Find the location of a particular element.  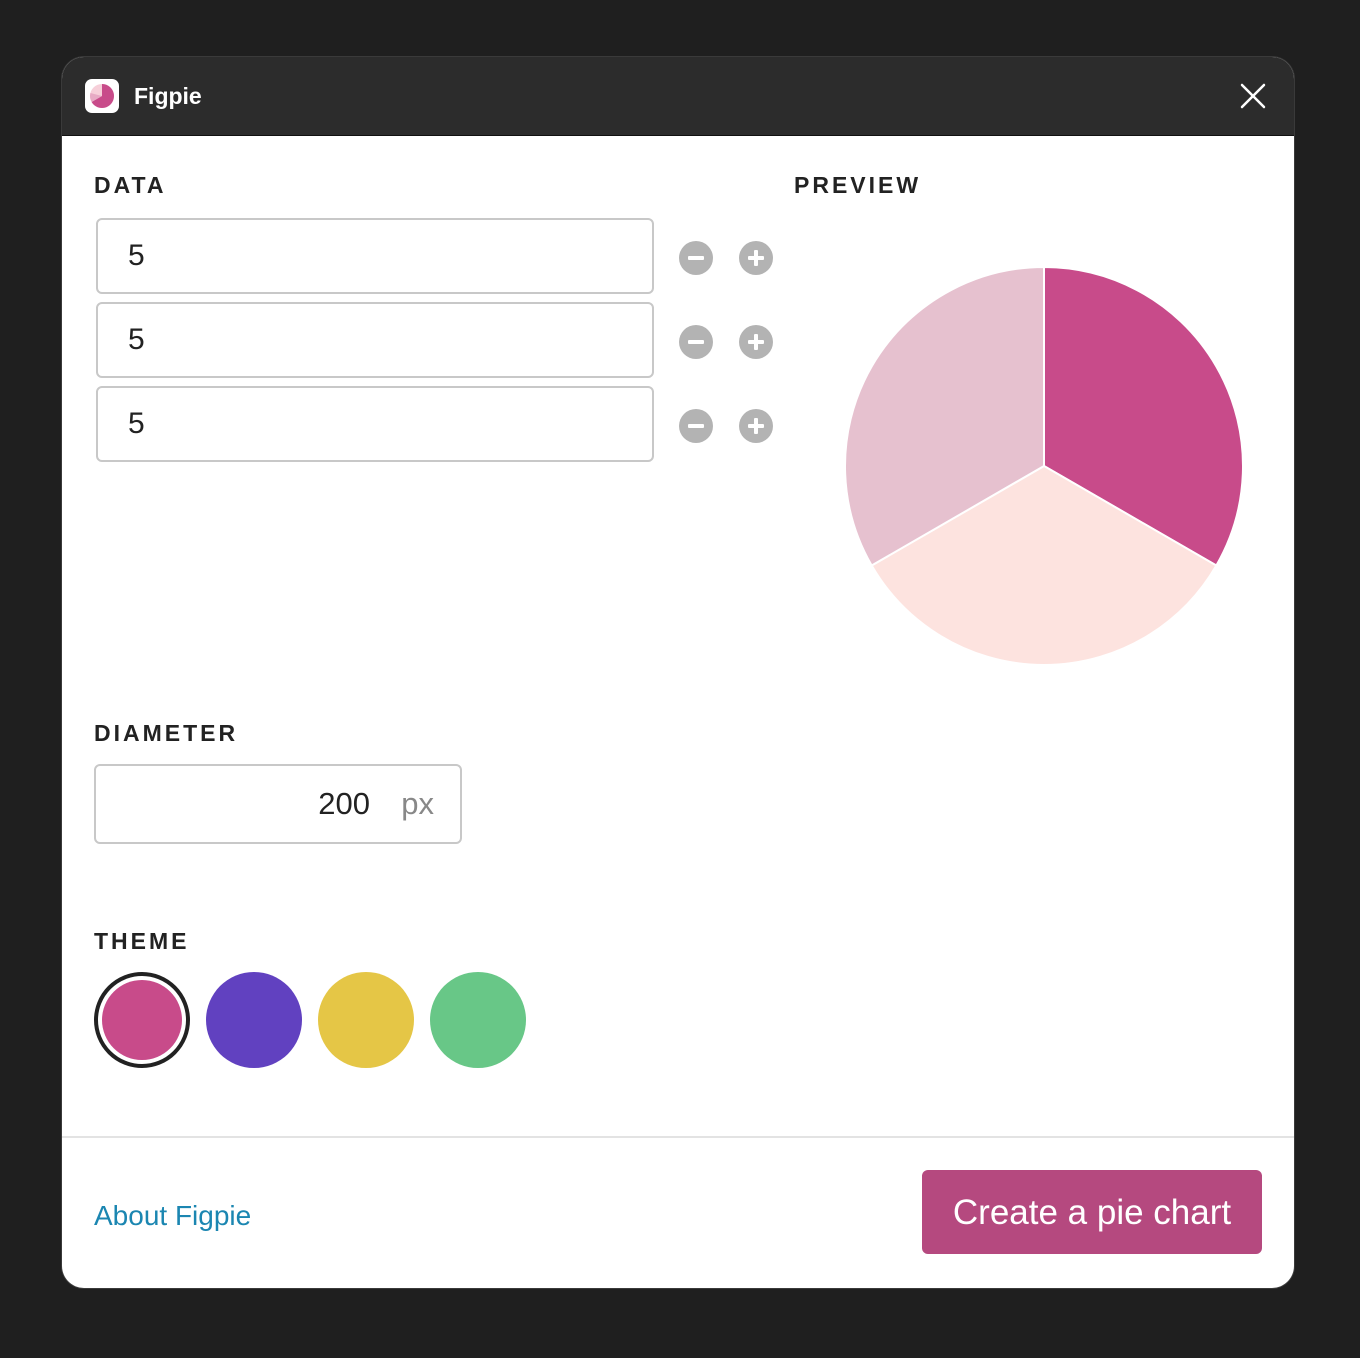

title-bar: Figpie is located at coordinates (678, 96).